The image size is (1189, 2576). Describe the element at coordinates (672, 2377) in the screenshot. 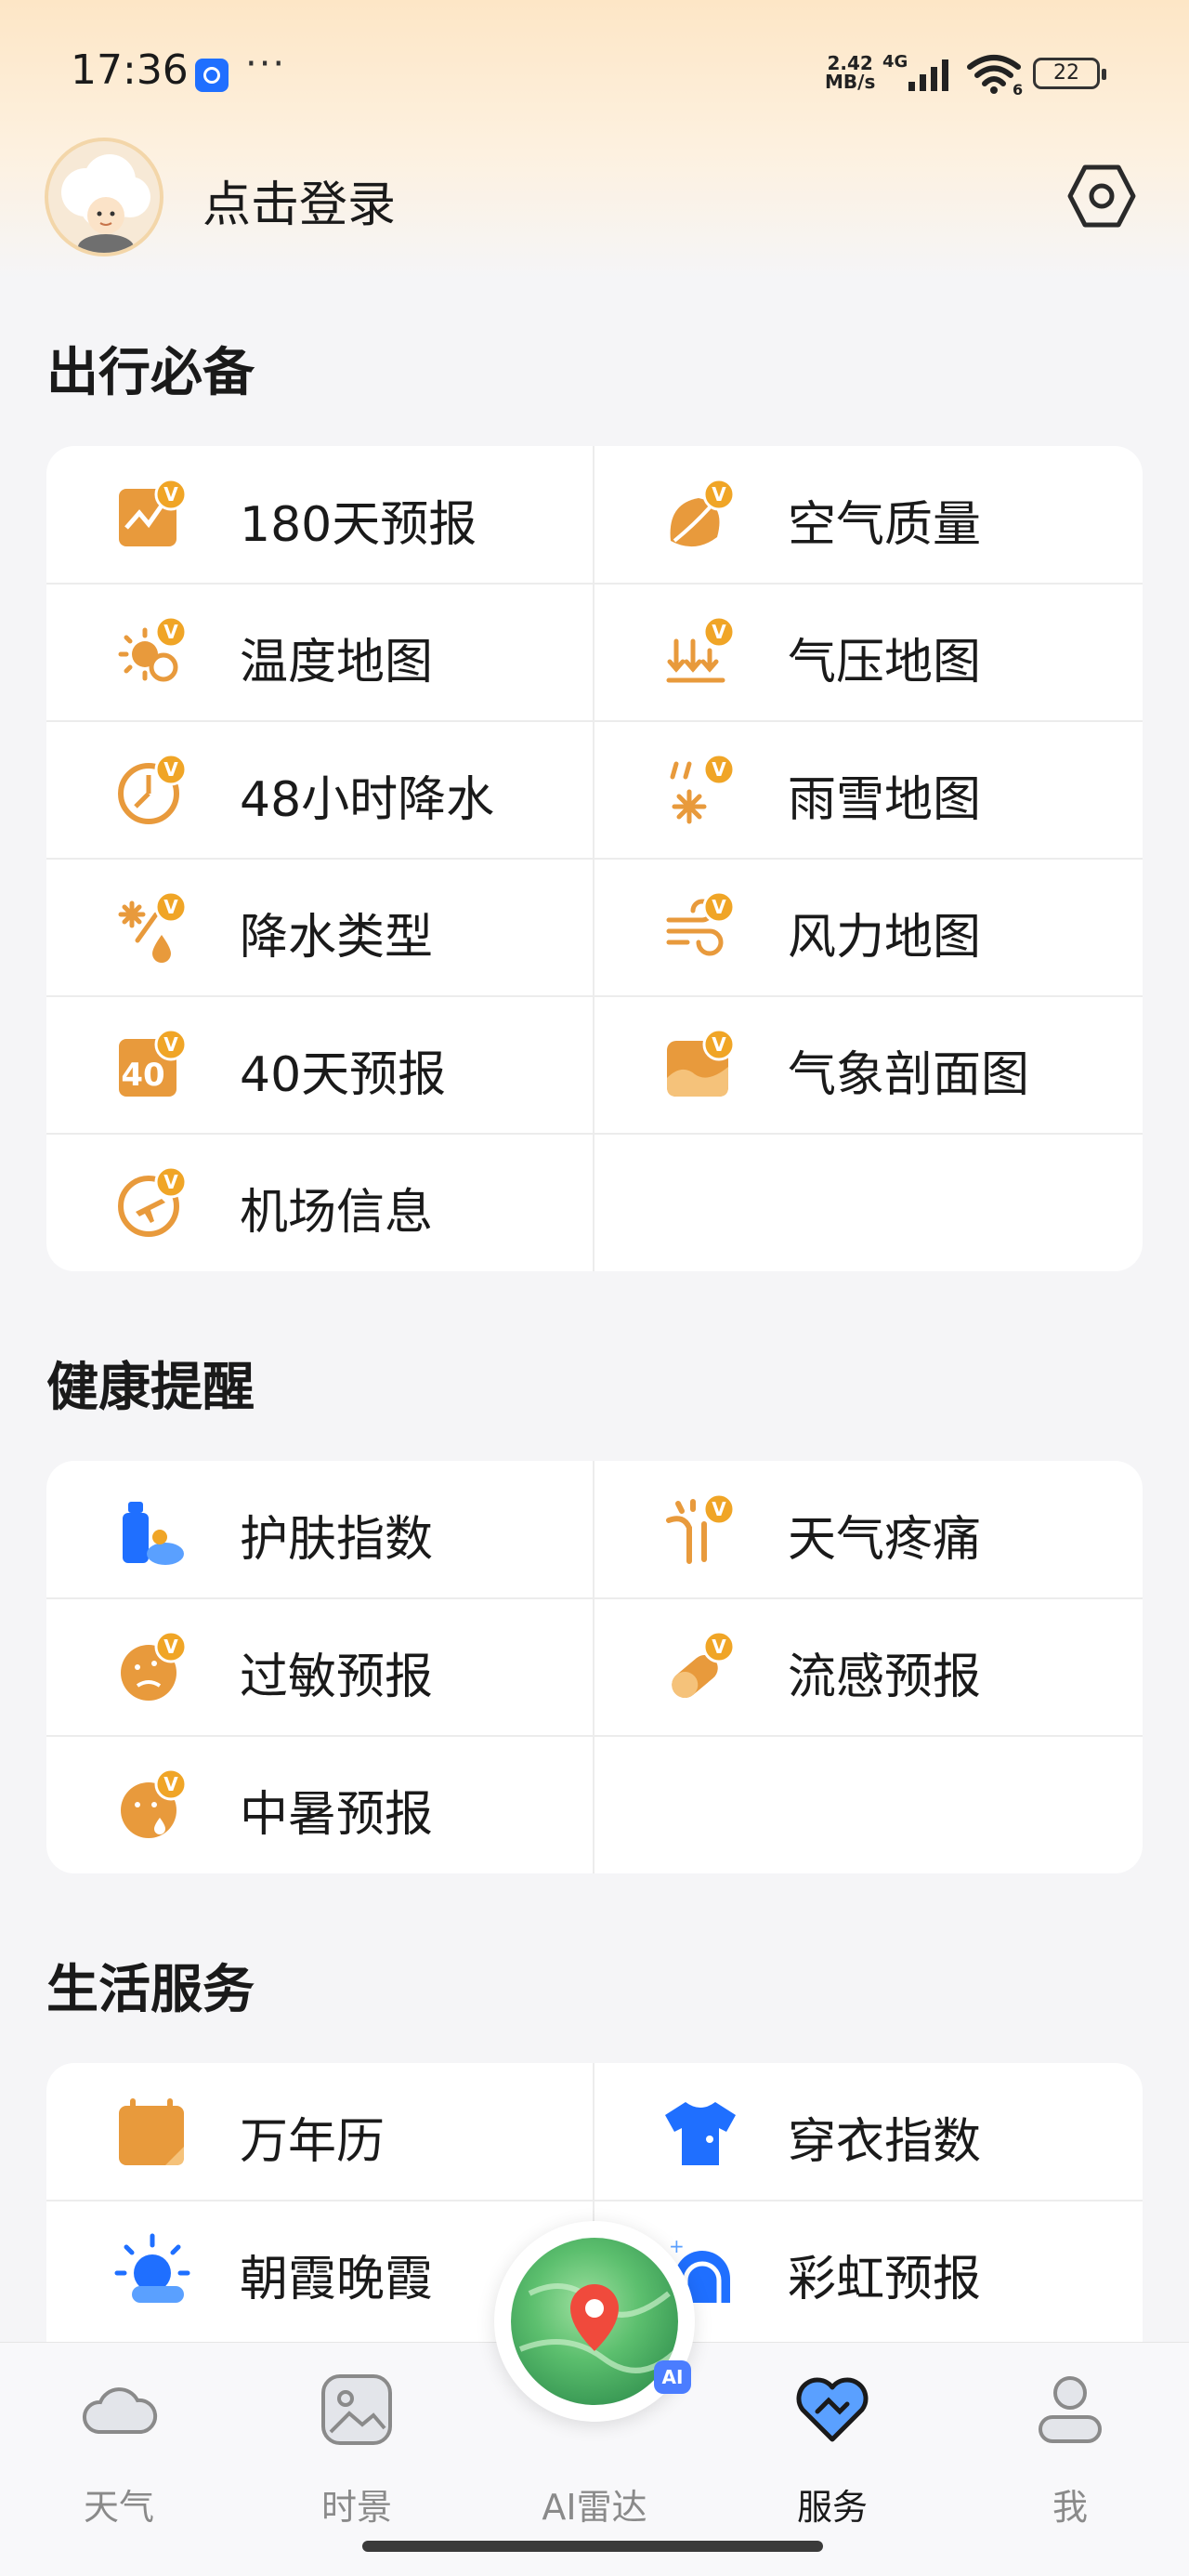

I see `ai-badge: AI` at that location.